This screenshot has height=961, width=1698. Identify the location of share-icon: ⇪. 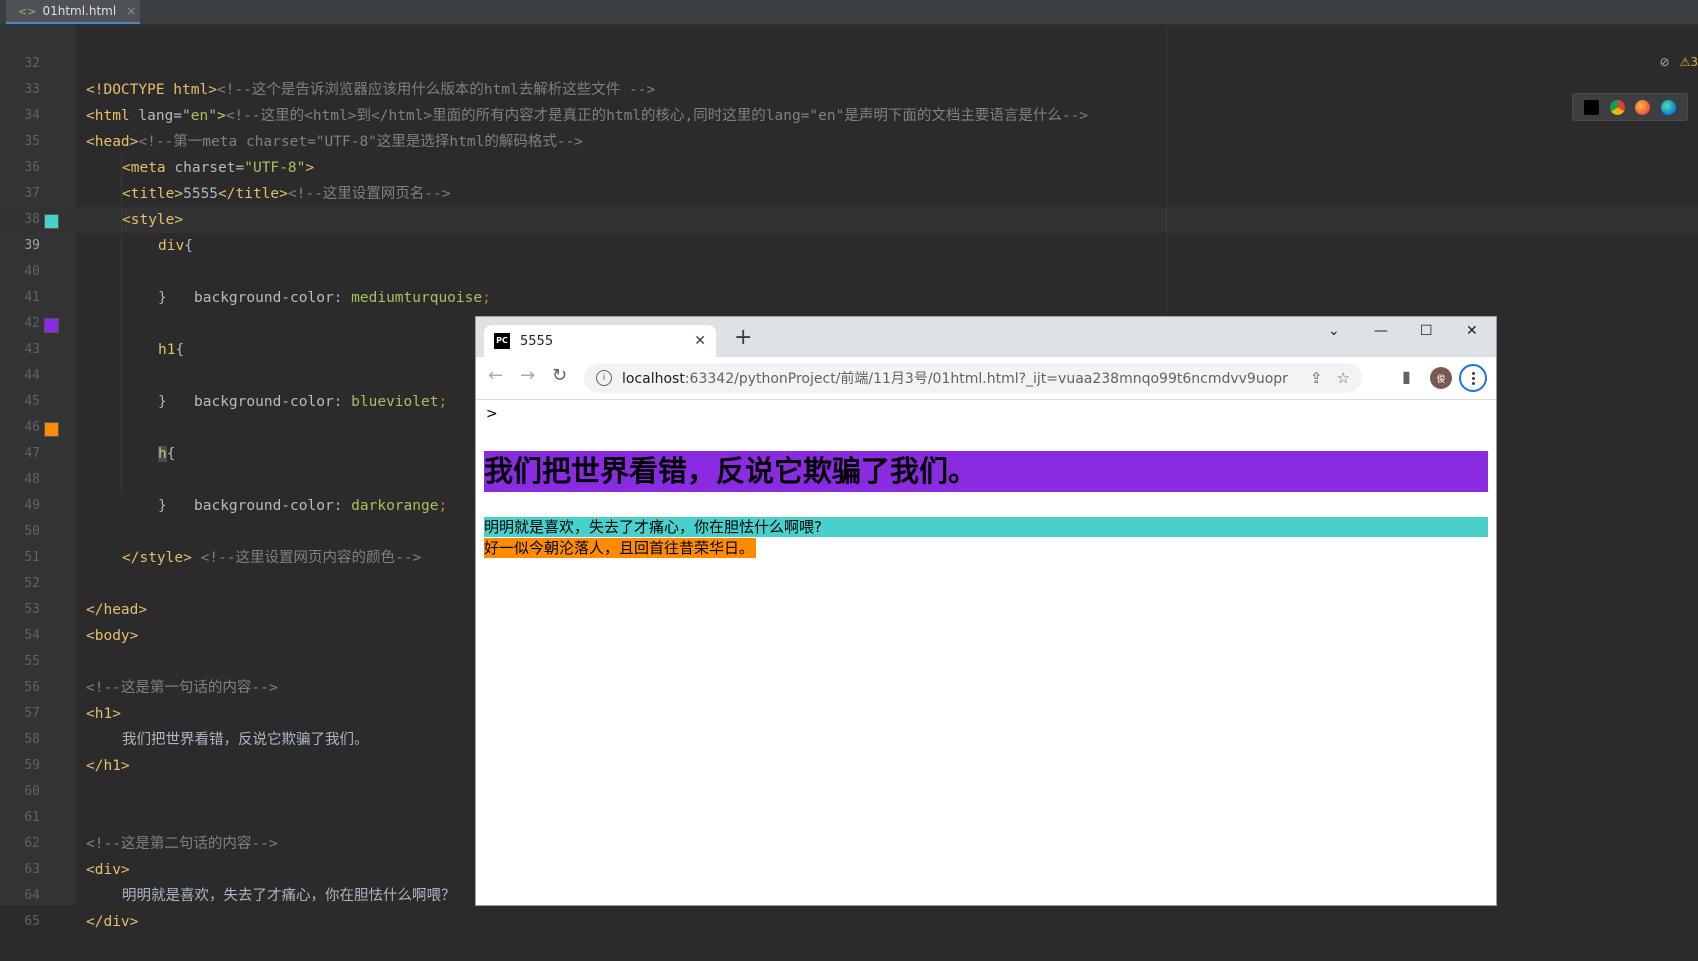
(1316, 378).